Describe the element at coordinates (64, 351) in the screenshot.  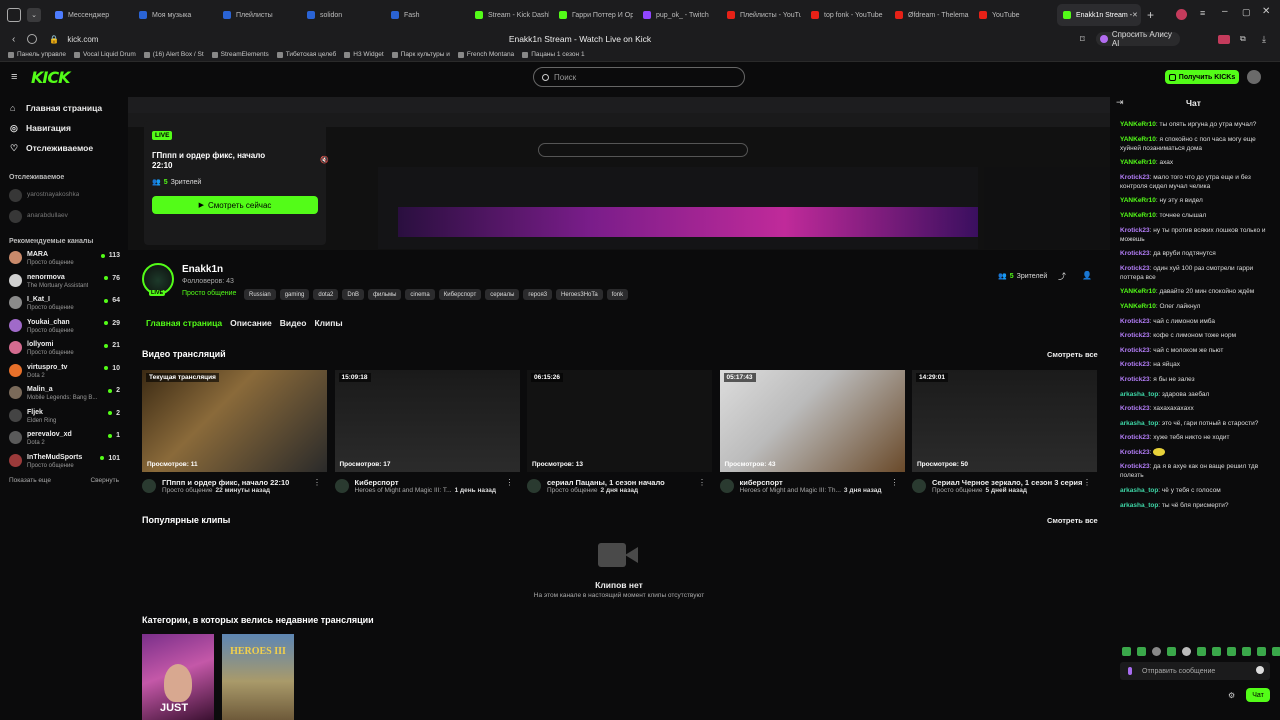
I see `recommended-channel: lollyomi Просто общение 21` at that location.